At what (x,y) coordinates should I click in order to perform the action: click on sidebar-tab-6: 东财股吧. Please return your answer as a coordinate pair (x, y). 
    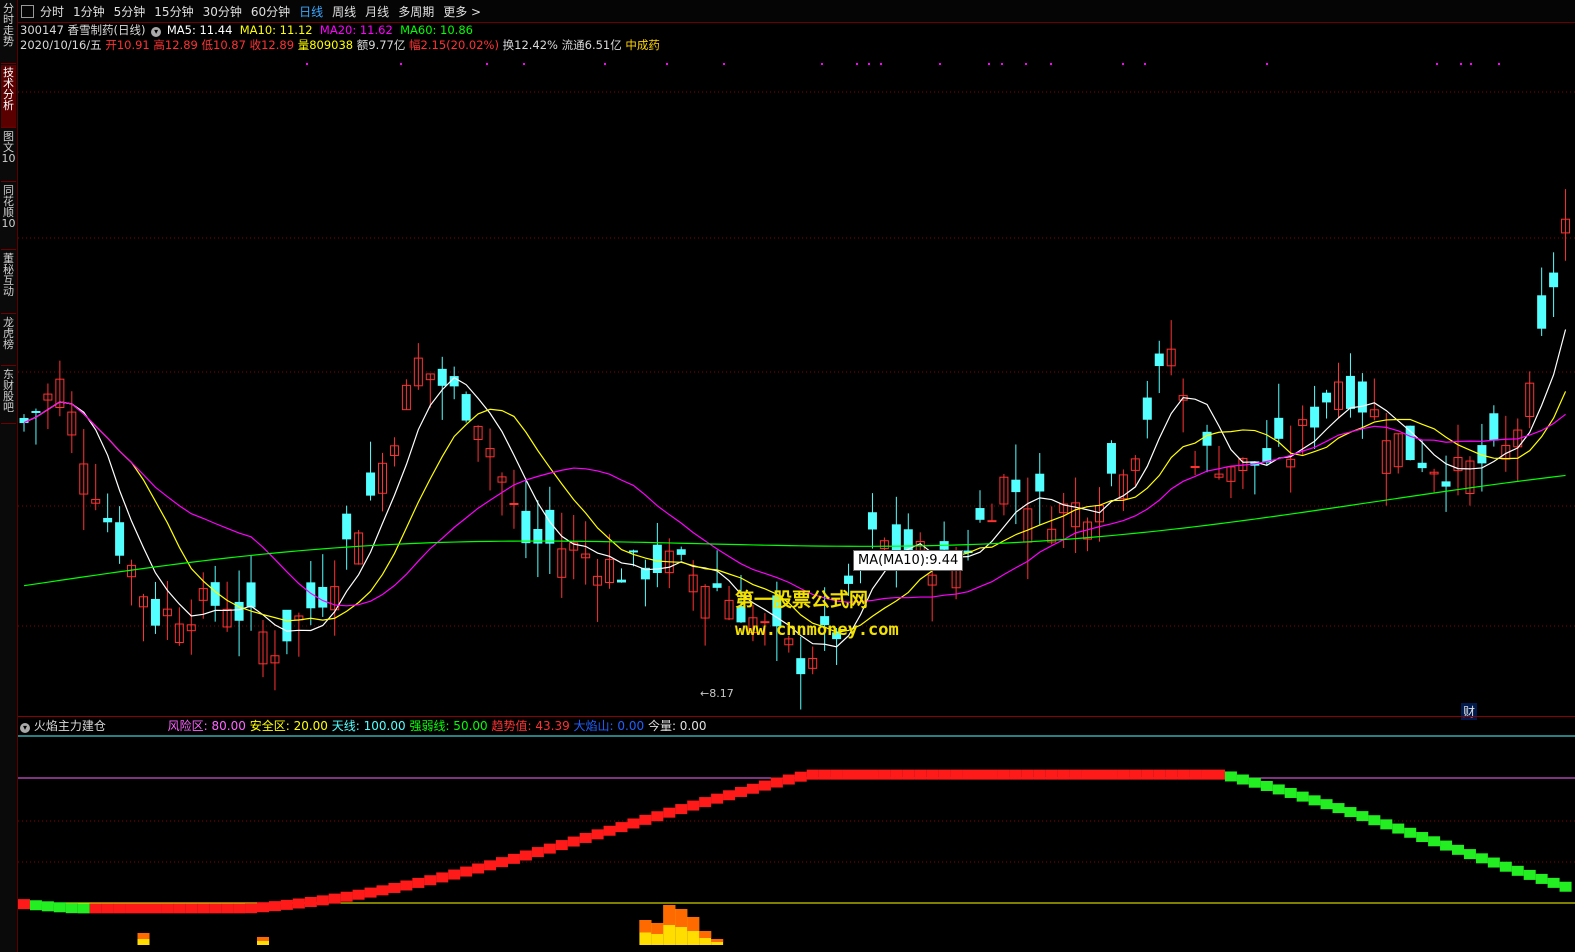
    Looking at the image, I should click on (8, 395).